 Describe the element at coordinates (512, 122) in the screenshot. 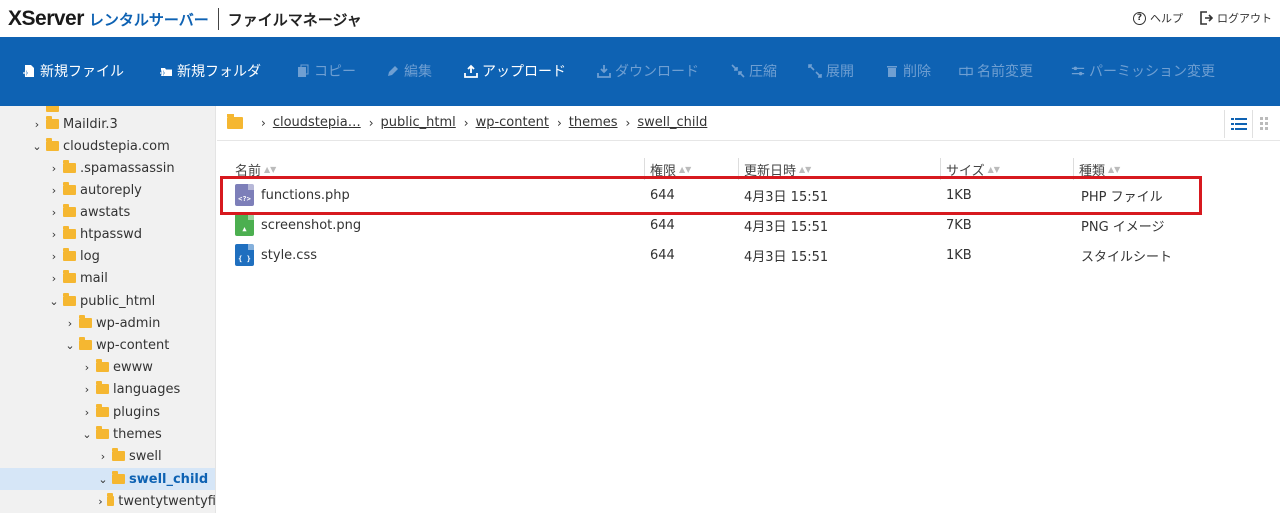

I see `breadcrumb-link: wp-content` at that location.